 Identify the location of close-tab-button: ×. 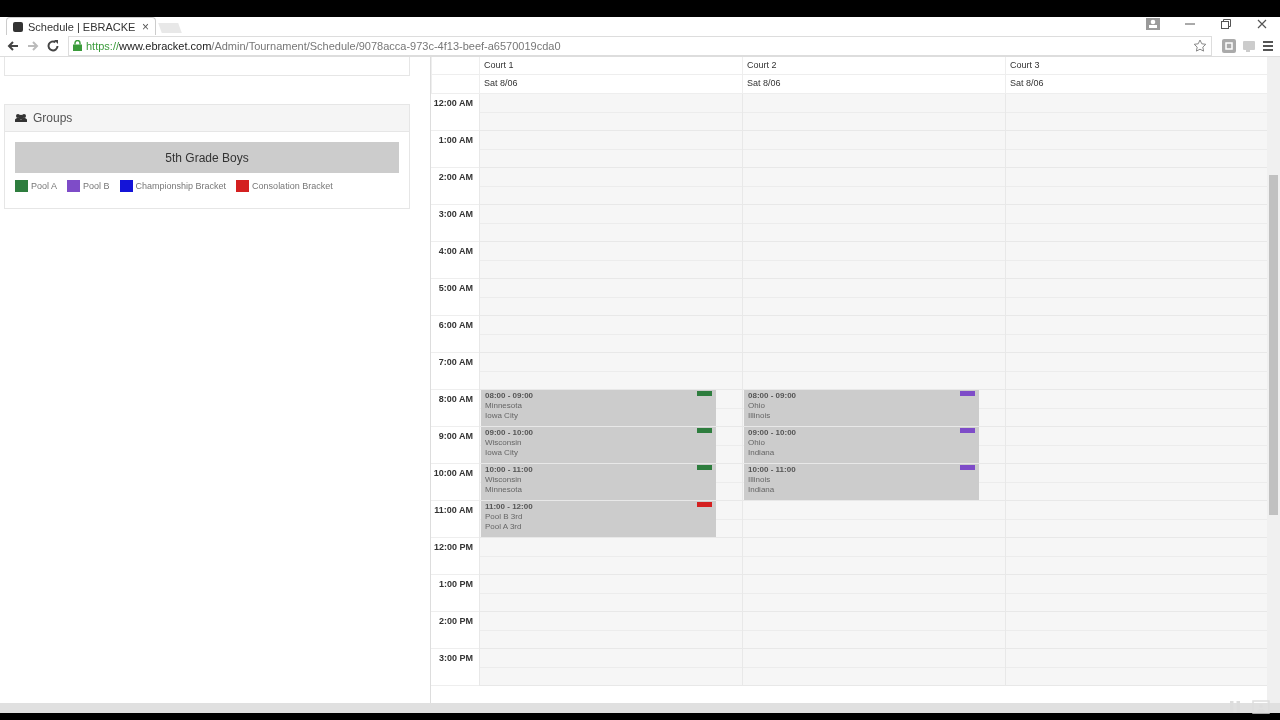
(145, 26).